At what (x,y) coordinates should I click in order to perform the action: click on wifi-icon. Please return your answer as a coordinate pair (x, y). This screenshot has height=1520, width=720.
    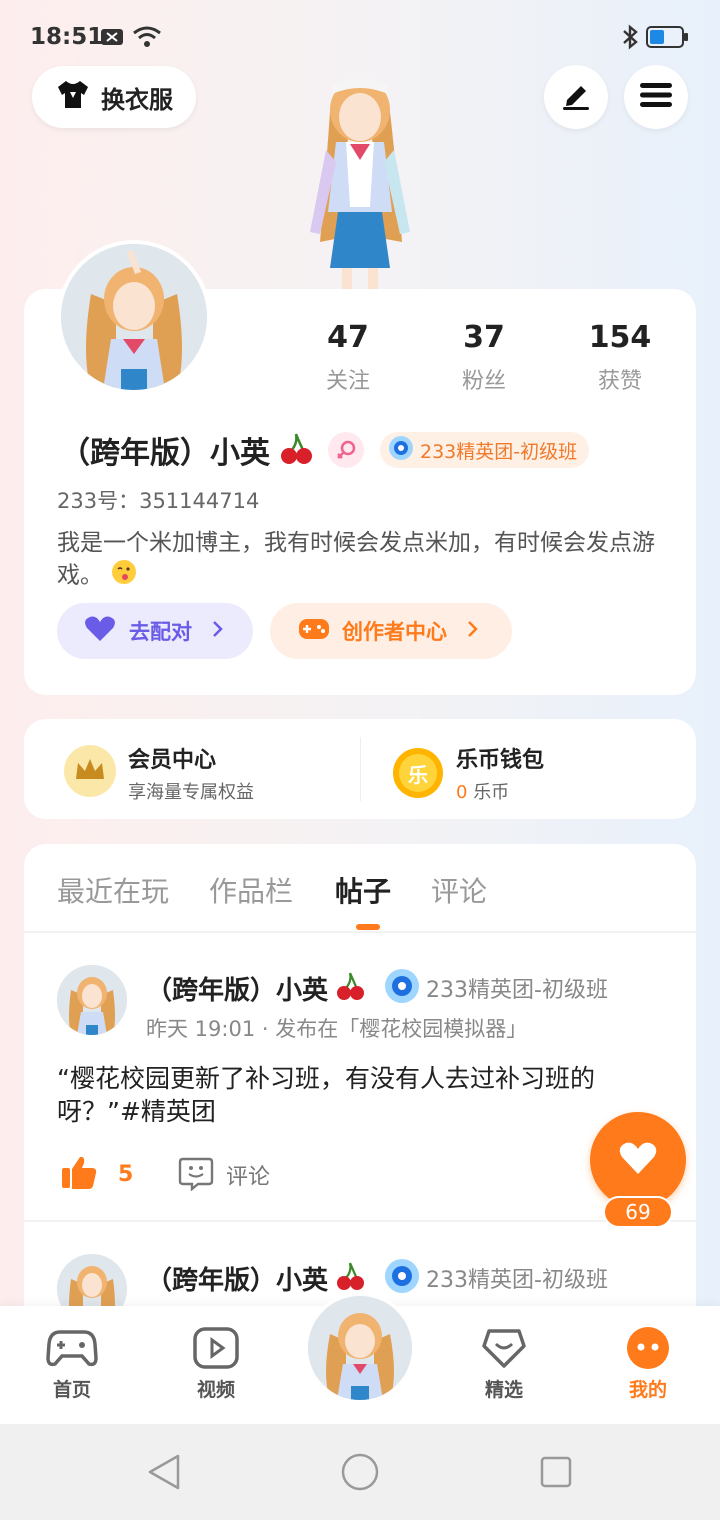
    Looking at the image, I should click on (147, 40).